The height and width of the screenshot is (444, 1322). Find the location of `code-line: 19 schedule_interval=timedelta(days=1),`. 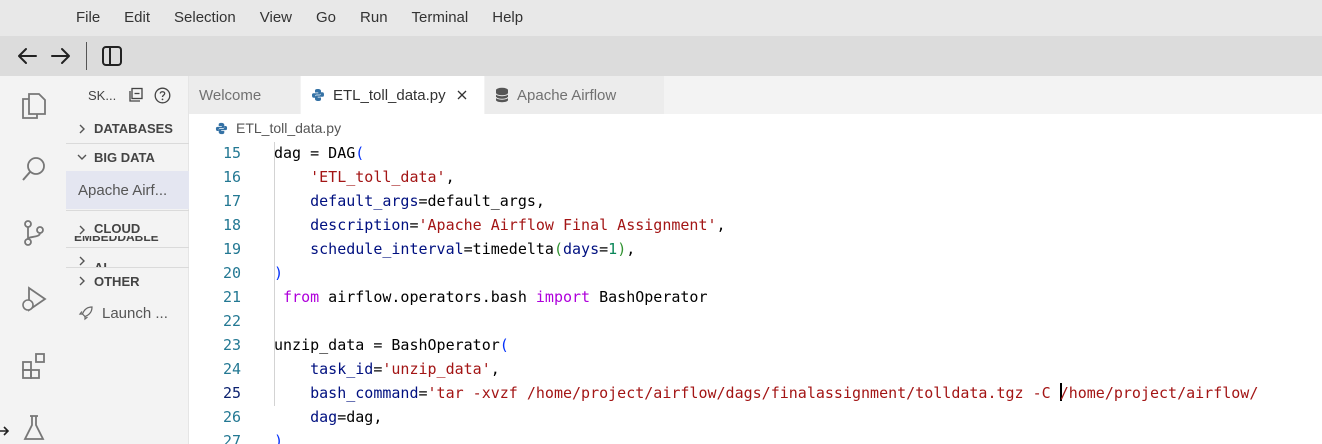

code-line: 19 schedule_interval=timedelta(days=1), is located at coordinates (755, 249).